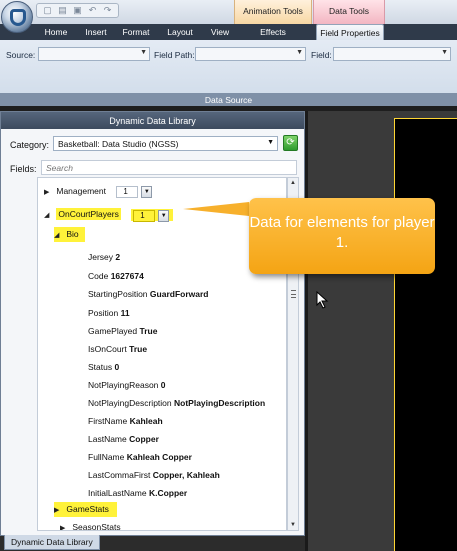 Image resolution: width=457 pixels, height=551 pixels. Describe the element at coordinates (180, 32) in the screenshot. I see `tab-layout: Layout` at that location.